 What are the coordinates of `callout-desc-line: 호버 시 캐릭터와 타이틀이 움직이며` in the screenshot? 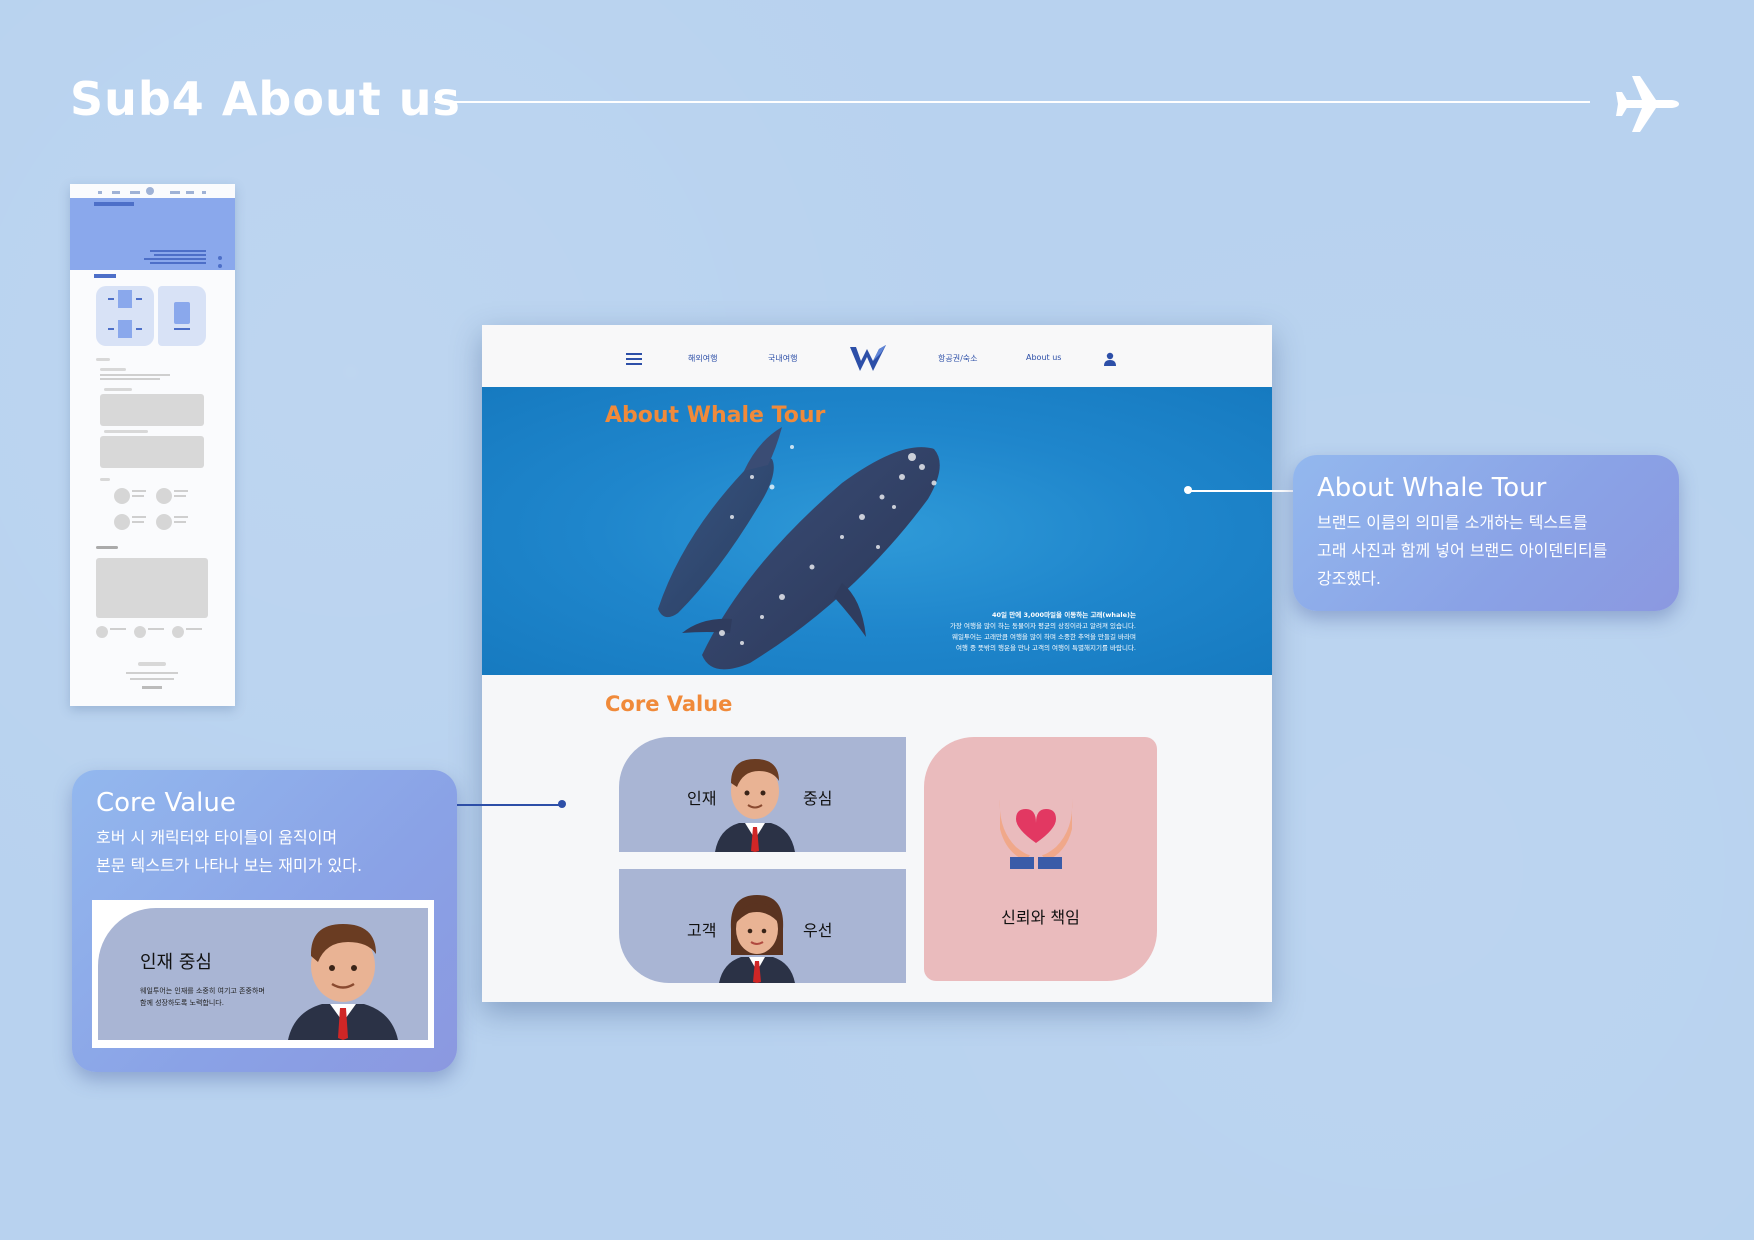 It's located at (217, 837).